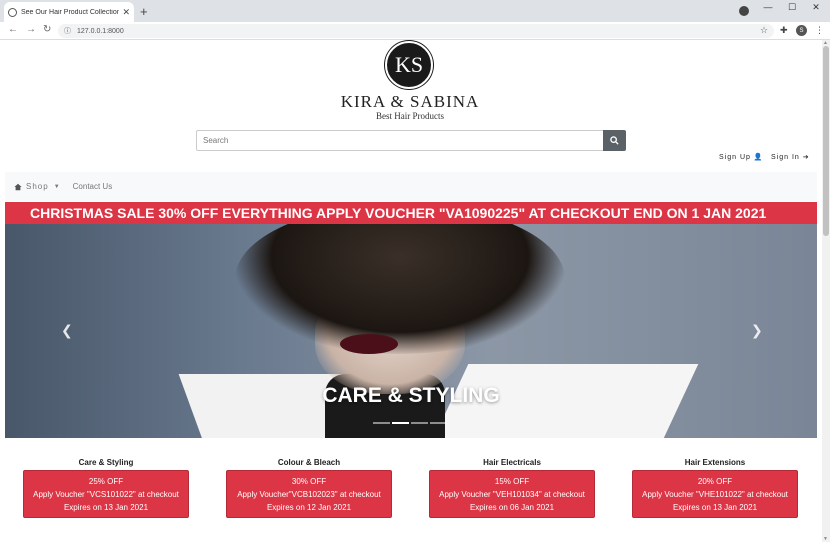 Image resolution: width=830 pixels, height=542 pixels. Describe the element at coordinates (826, 141) in the screenshot. I see `scrollbar-thumb` at that location.